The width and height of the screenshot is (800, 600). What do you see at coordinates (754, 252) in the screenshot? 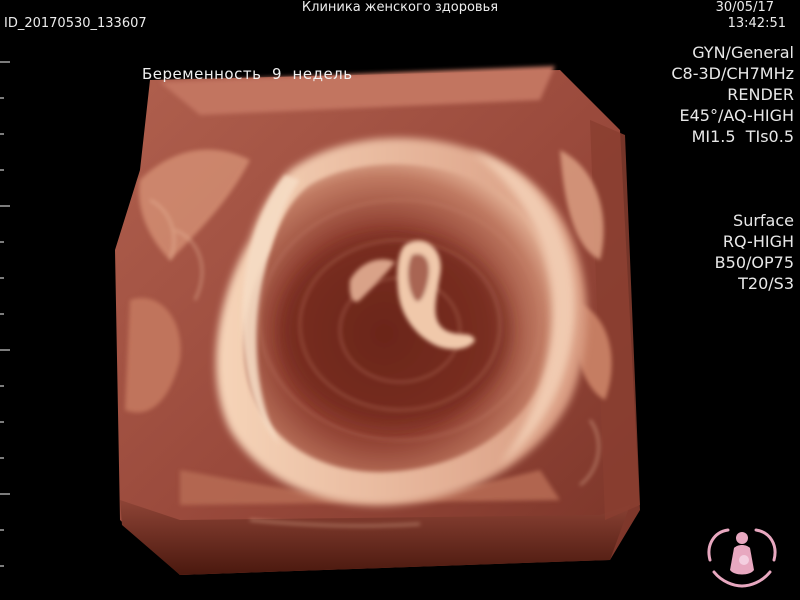
I see `render-settings: Surface RQ-HIGH B50/OP75 T20/S3` at bounding box center [754, 252].